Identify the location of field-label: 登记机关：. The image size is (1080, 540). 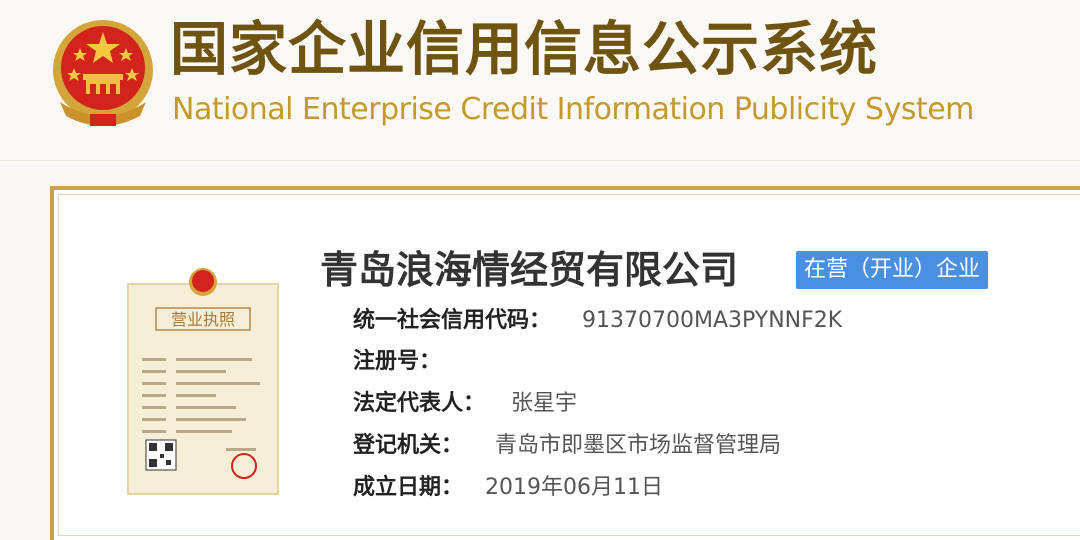
(408, 445).